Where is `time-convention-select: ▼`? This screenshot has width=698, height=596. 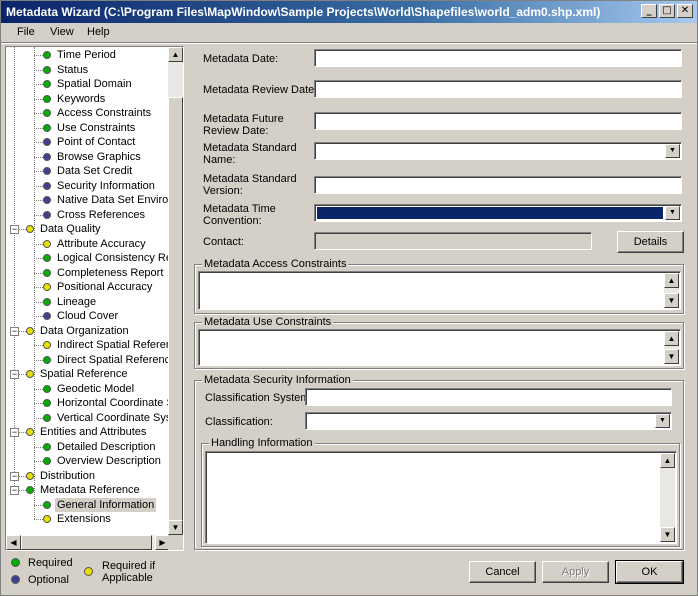
time-convention-select: ▼ is located at coordinates (498, 213).